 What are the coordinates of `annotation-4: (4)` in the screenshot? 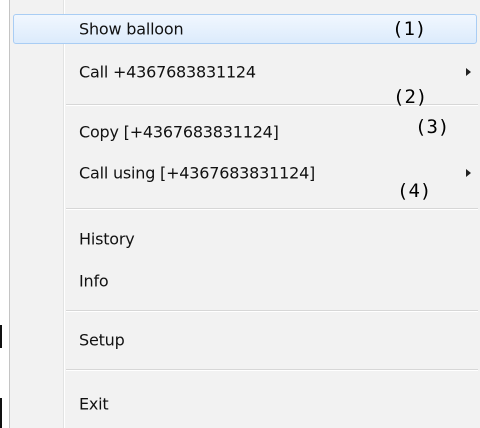 It's located at (414, 191).